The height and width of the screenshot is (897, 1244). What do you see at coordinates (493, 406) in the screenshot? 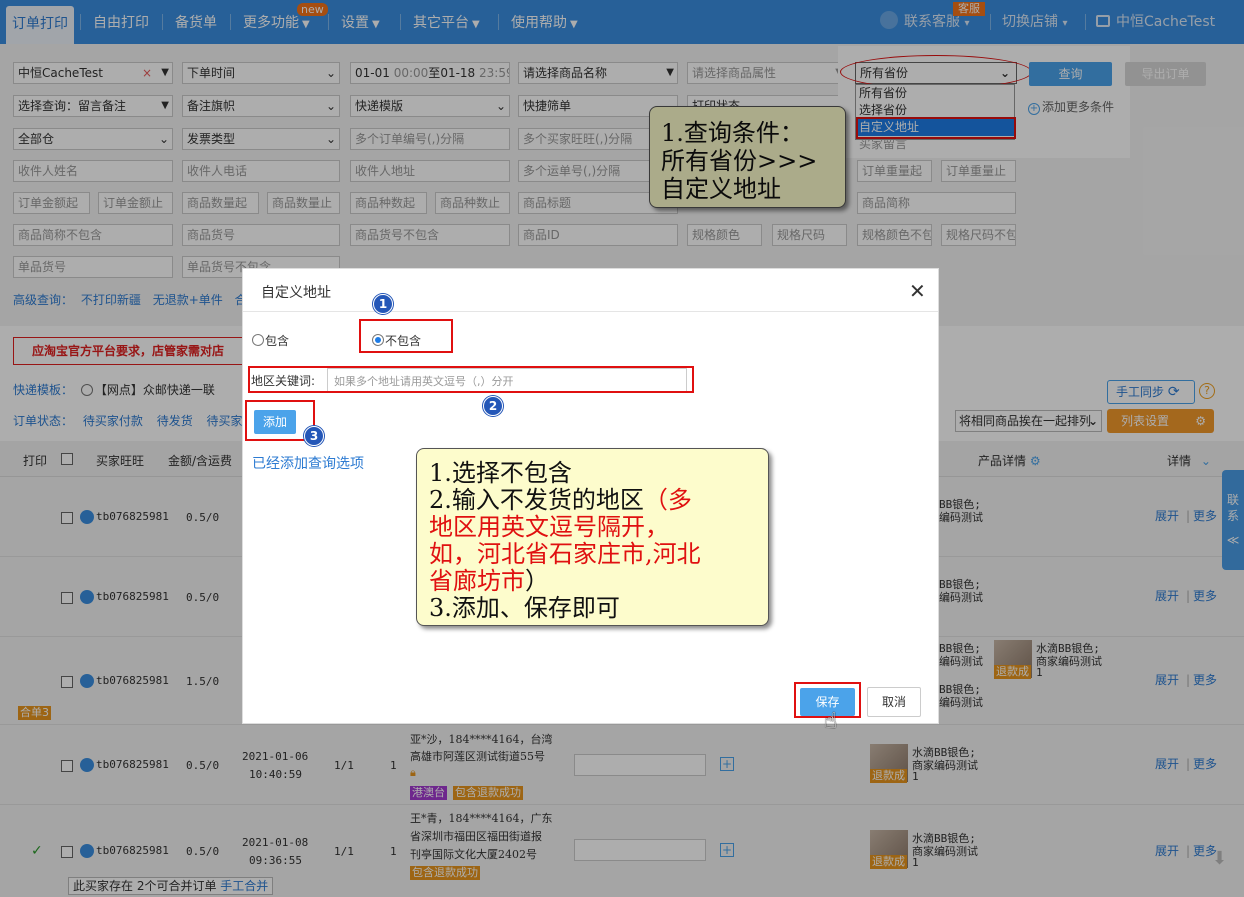
I see `step-2-badge: 2` at bounding box center [493, 406].